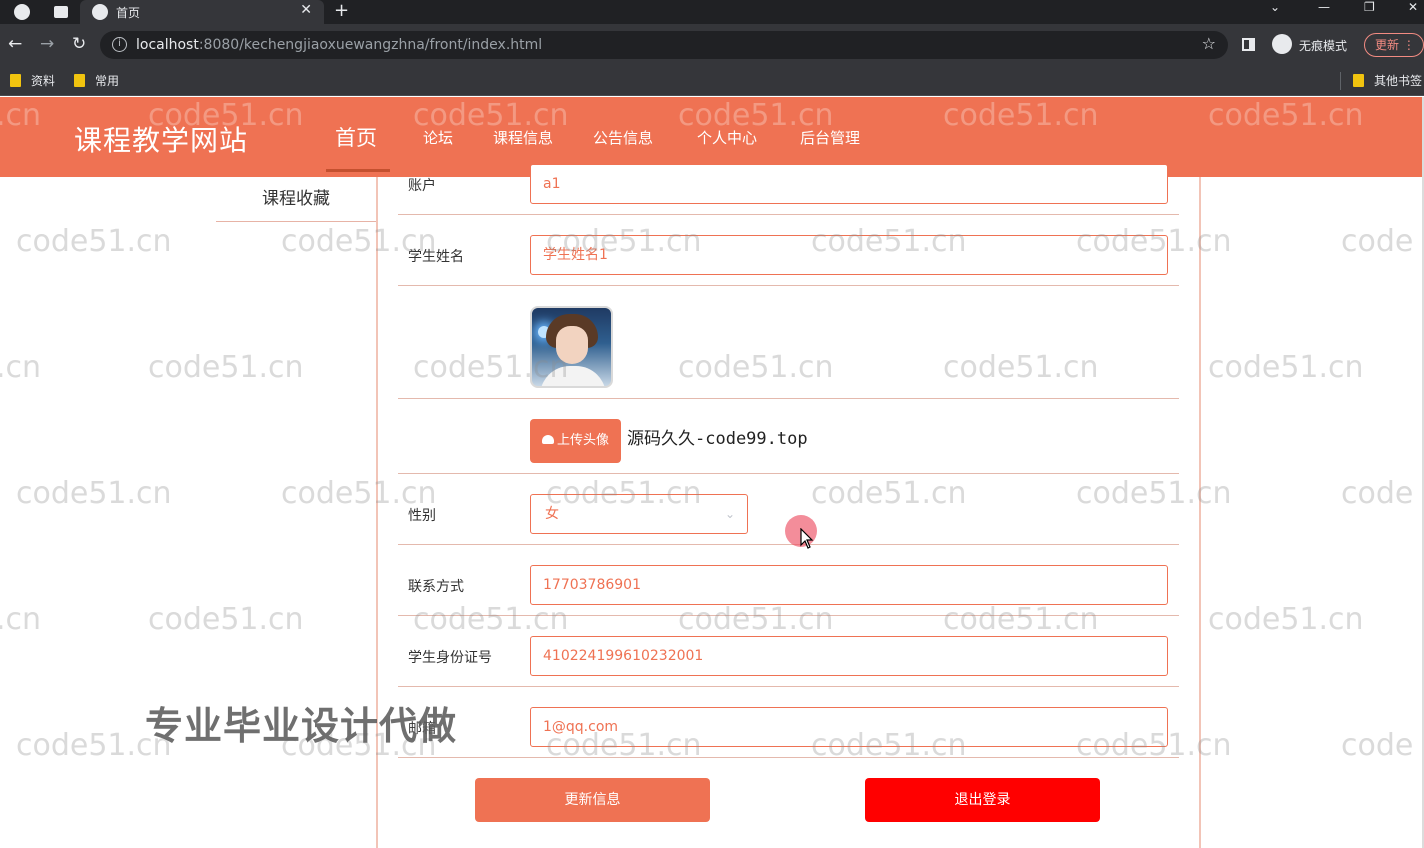 The width and height of the screenshot is (1424, 848). Describe the element at coordinates (849, 255) in the screenshot. I see `name-field: 学生姓名1` at that location.